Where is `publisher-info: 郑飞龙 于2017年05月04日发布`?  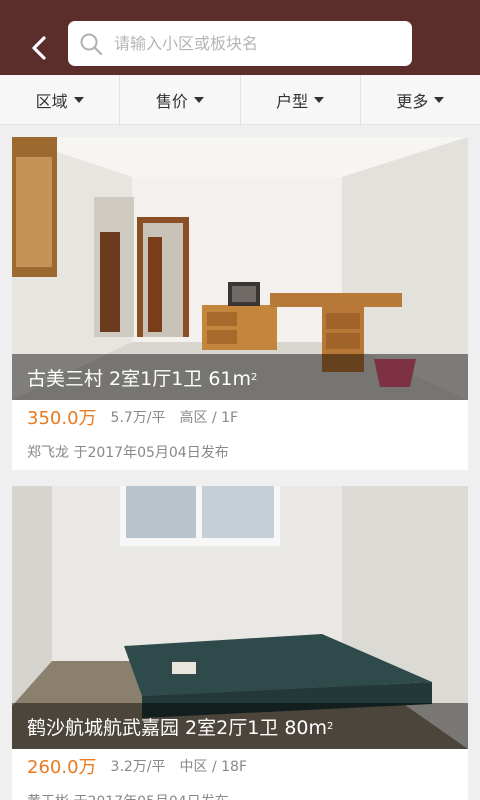 publisher-info: 郑飞龙 于2017年05月04日发布 is located at coordinates (128, 453).